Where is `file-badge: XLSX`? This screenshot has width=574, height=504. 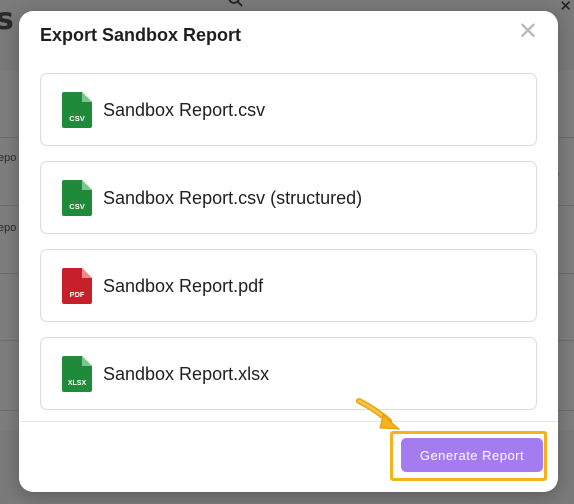 file-badge: XLSX is located at coordinates (77, 383).